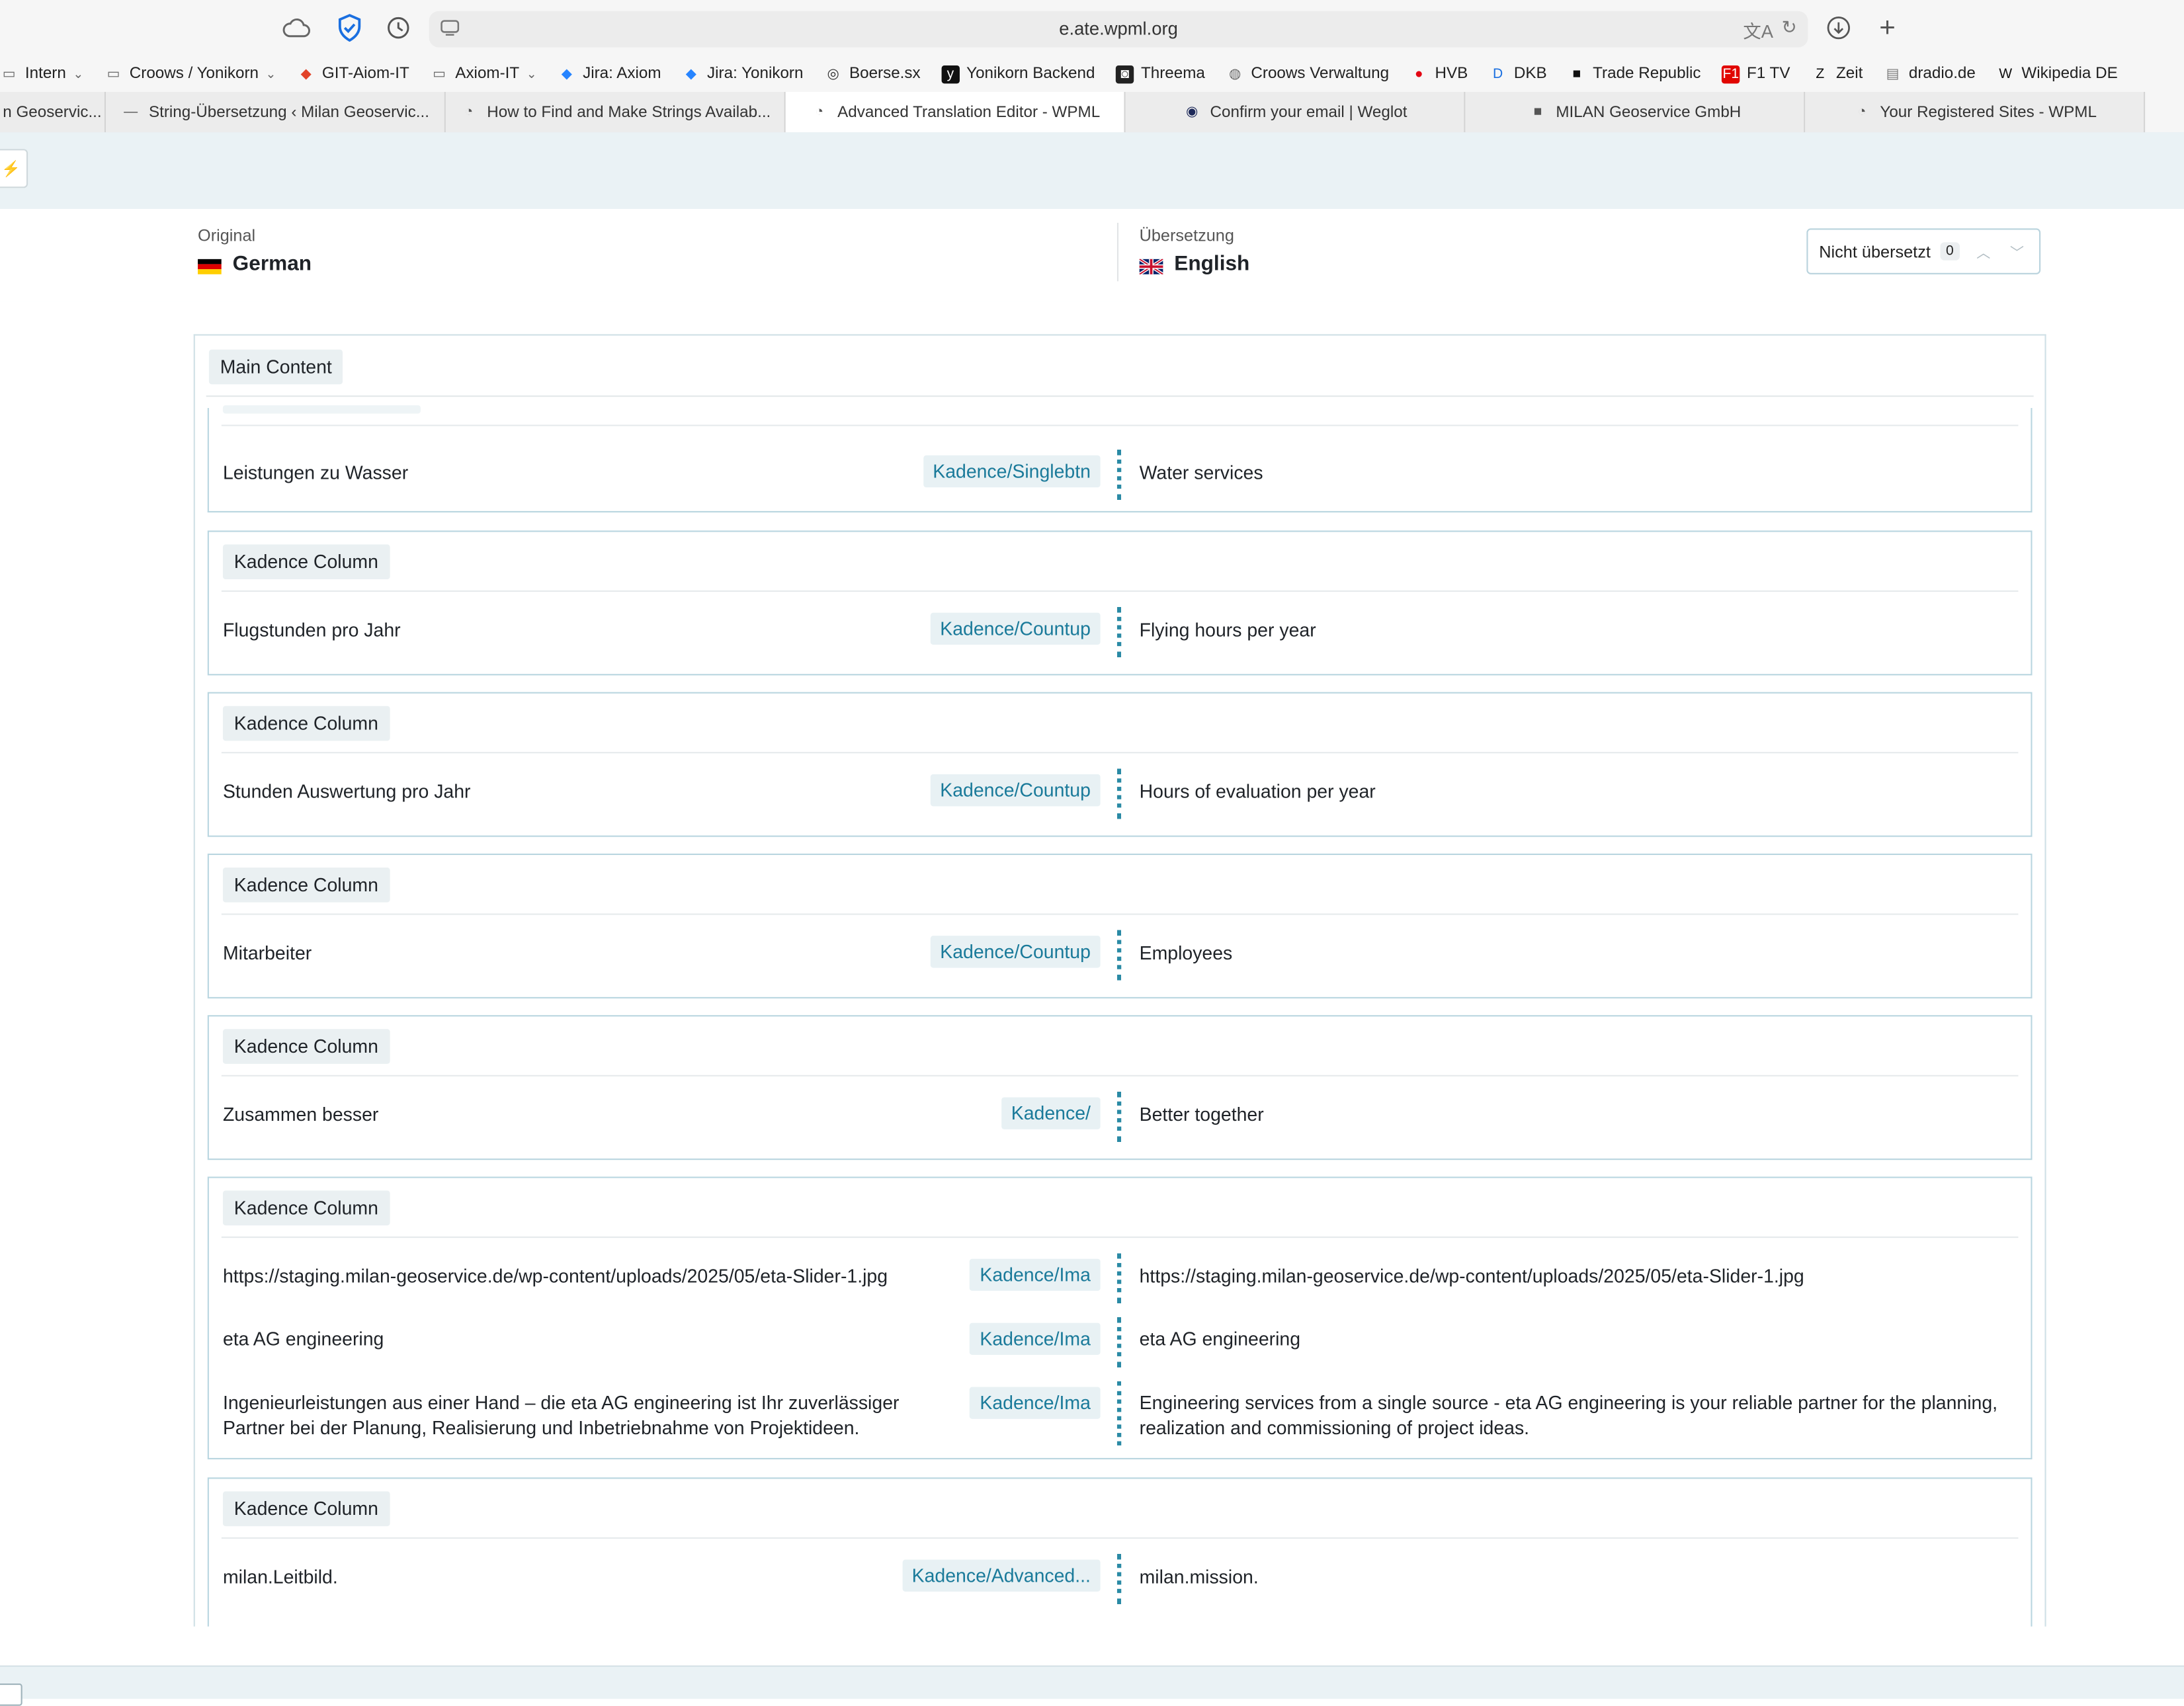  What do you see at coordinates (1572, 792) in the screenshot?
I see `translation-text: Hours of evaluation per year` at bounding box center [1572, 792].